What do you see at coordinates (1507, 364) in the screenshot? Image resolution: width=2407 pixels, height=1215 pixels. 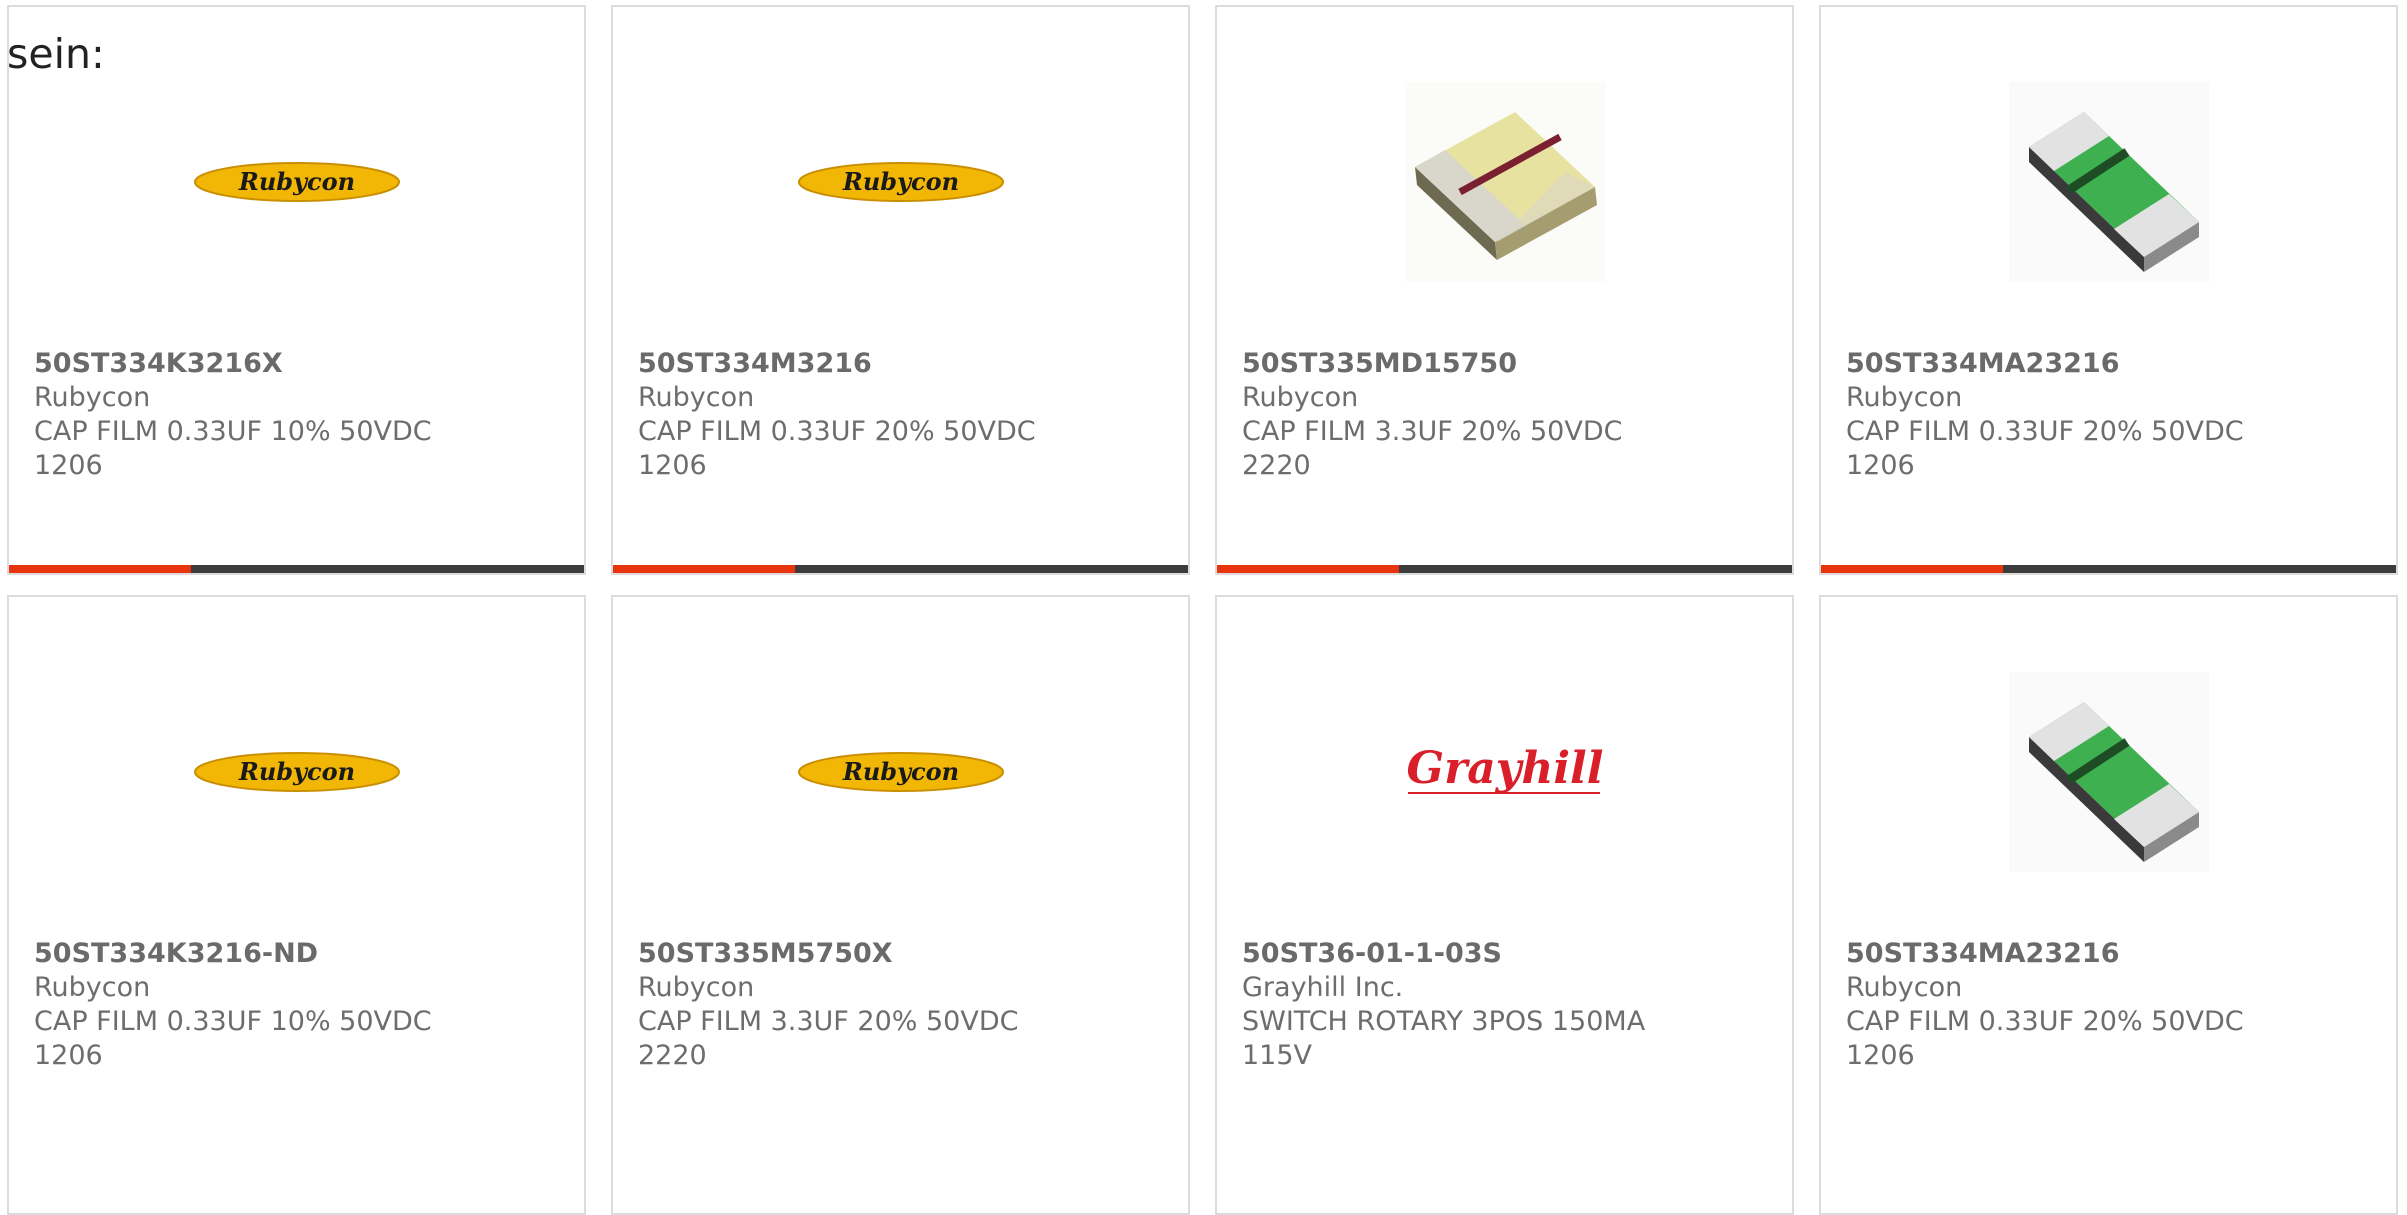 I see `part-number: 50ST335MD15750` at bounding box center [1507, 364].